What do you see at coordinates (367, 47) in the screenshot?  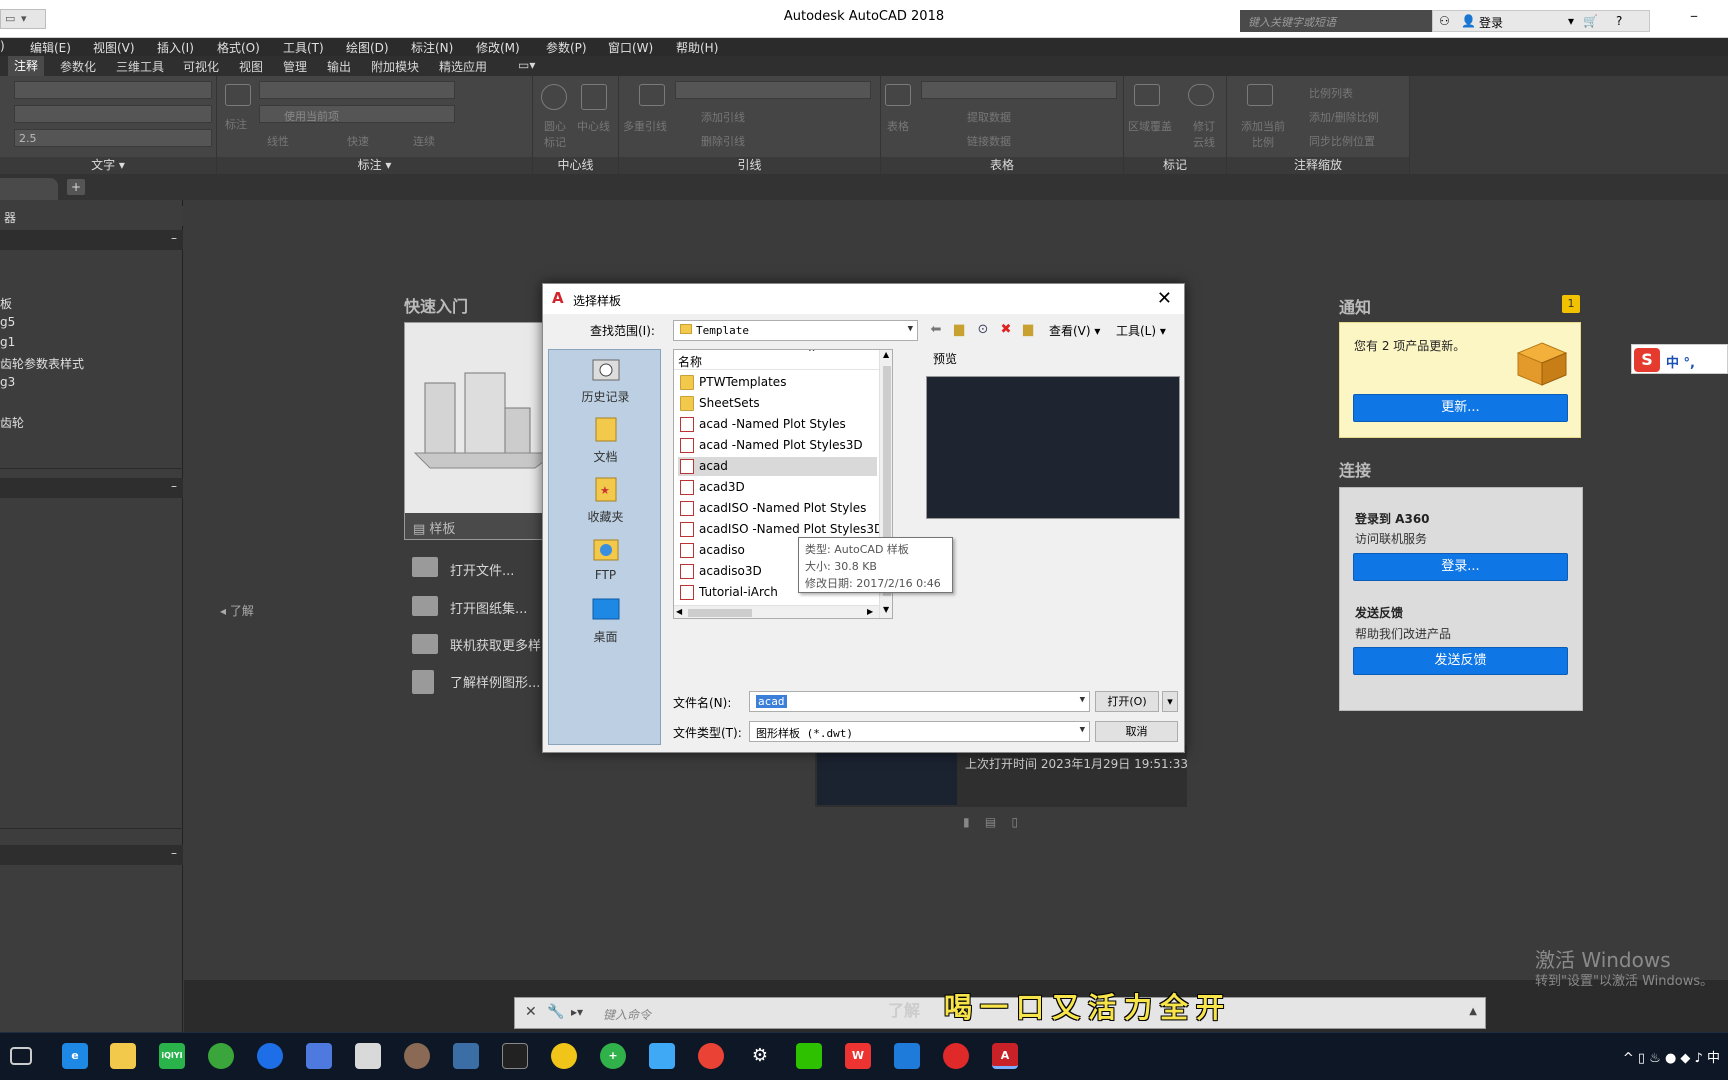 I see `menu-draw: 绘图(D)` at bounding box center [367, 47].